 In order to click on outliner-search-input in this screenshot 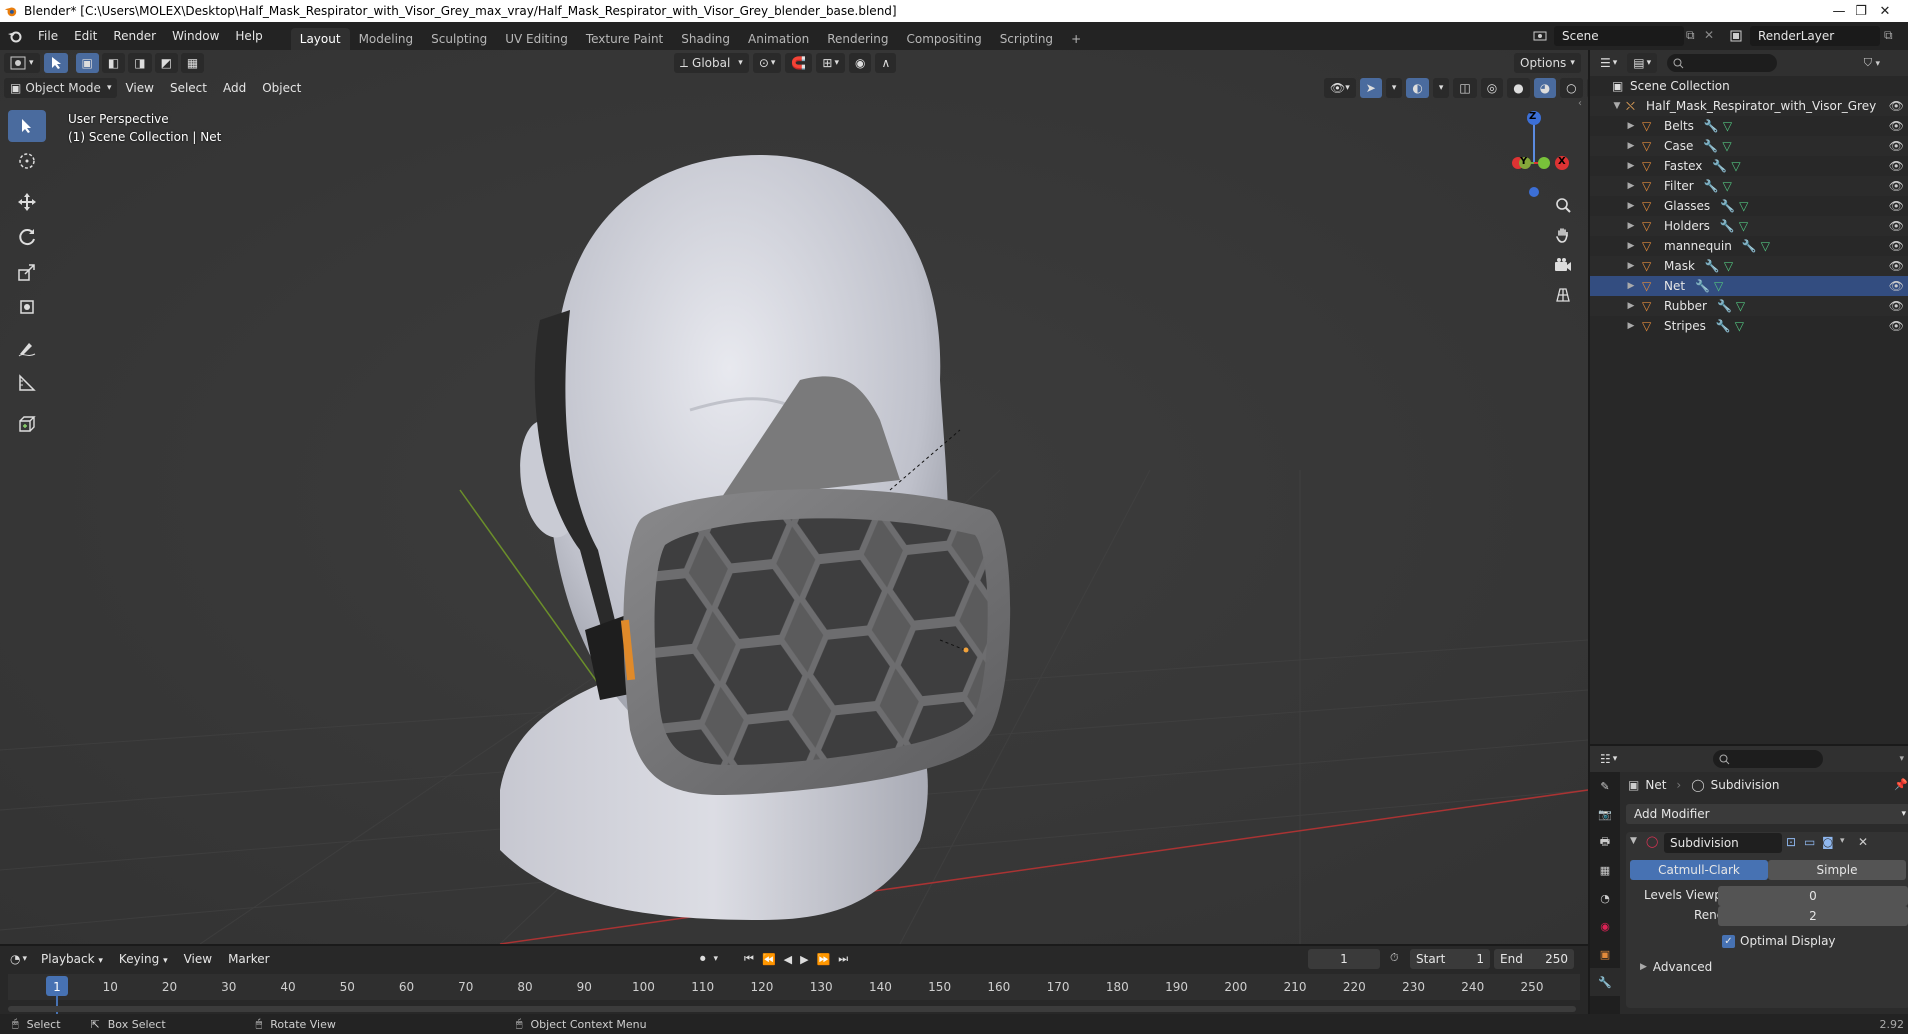, I will do `click(1722, 63)`.